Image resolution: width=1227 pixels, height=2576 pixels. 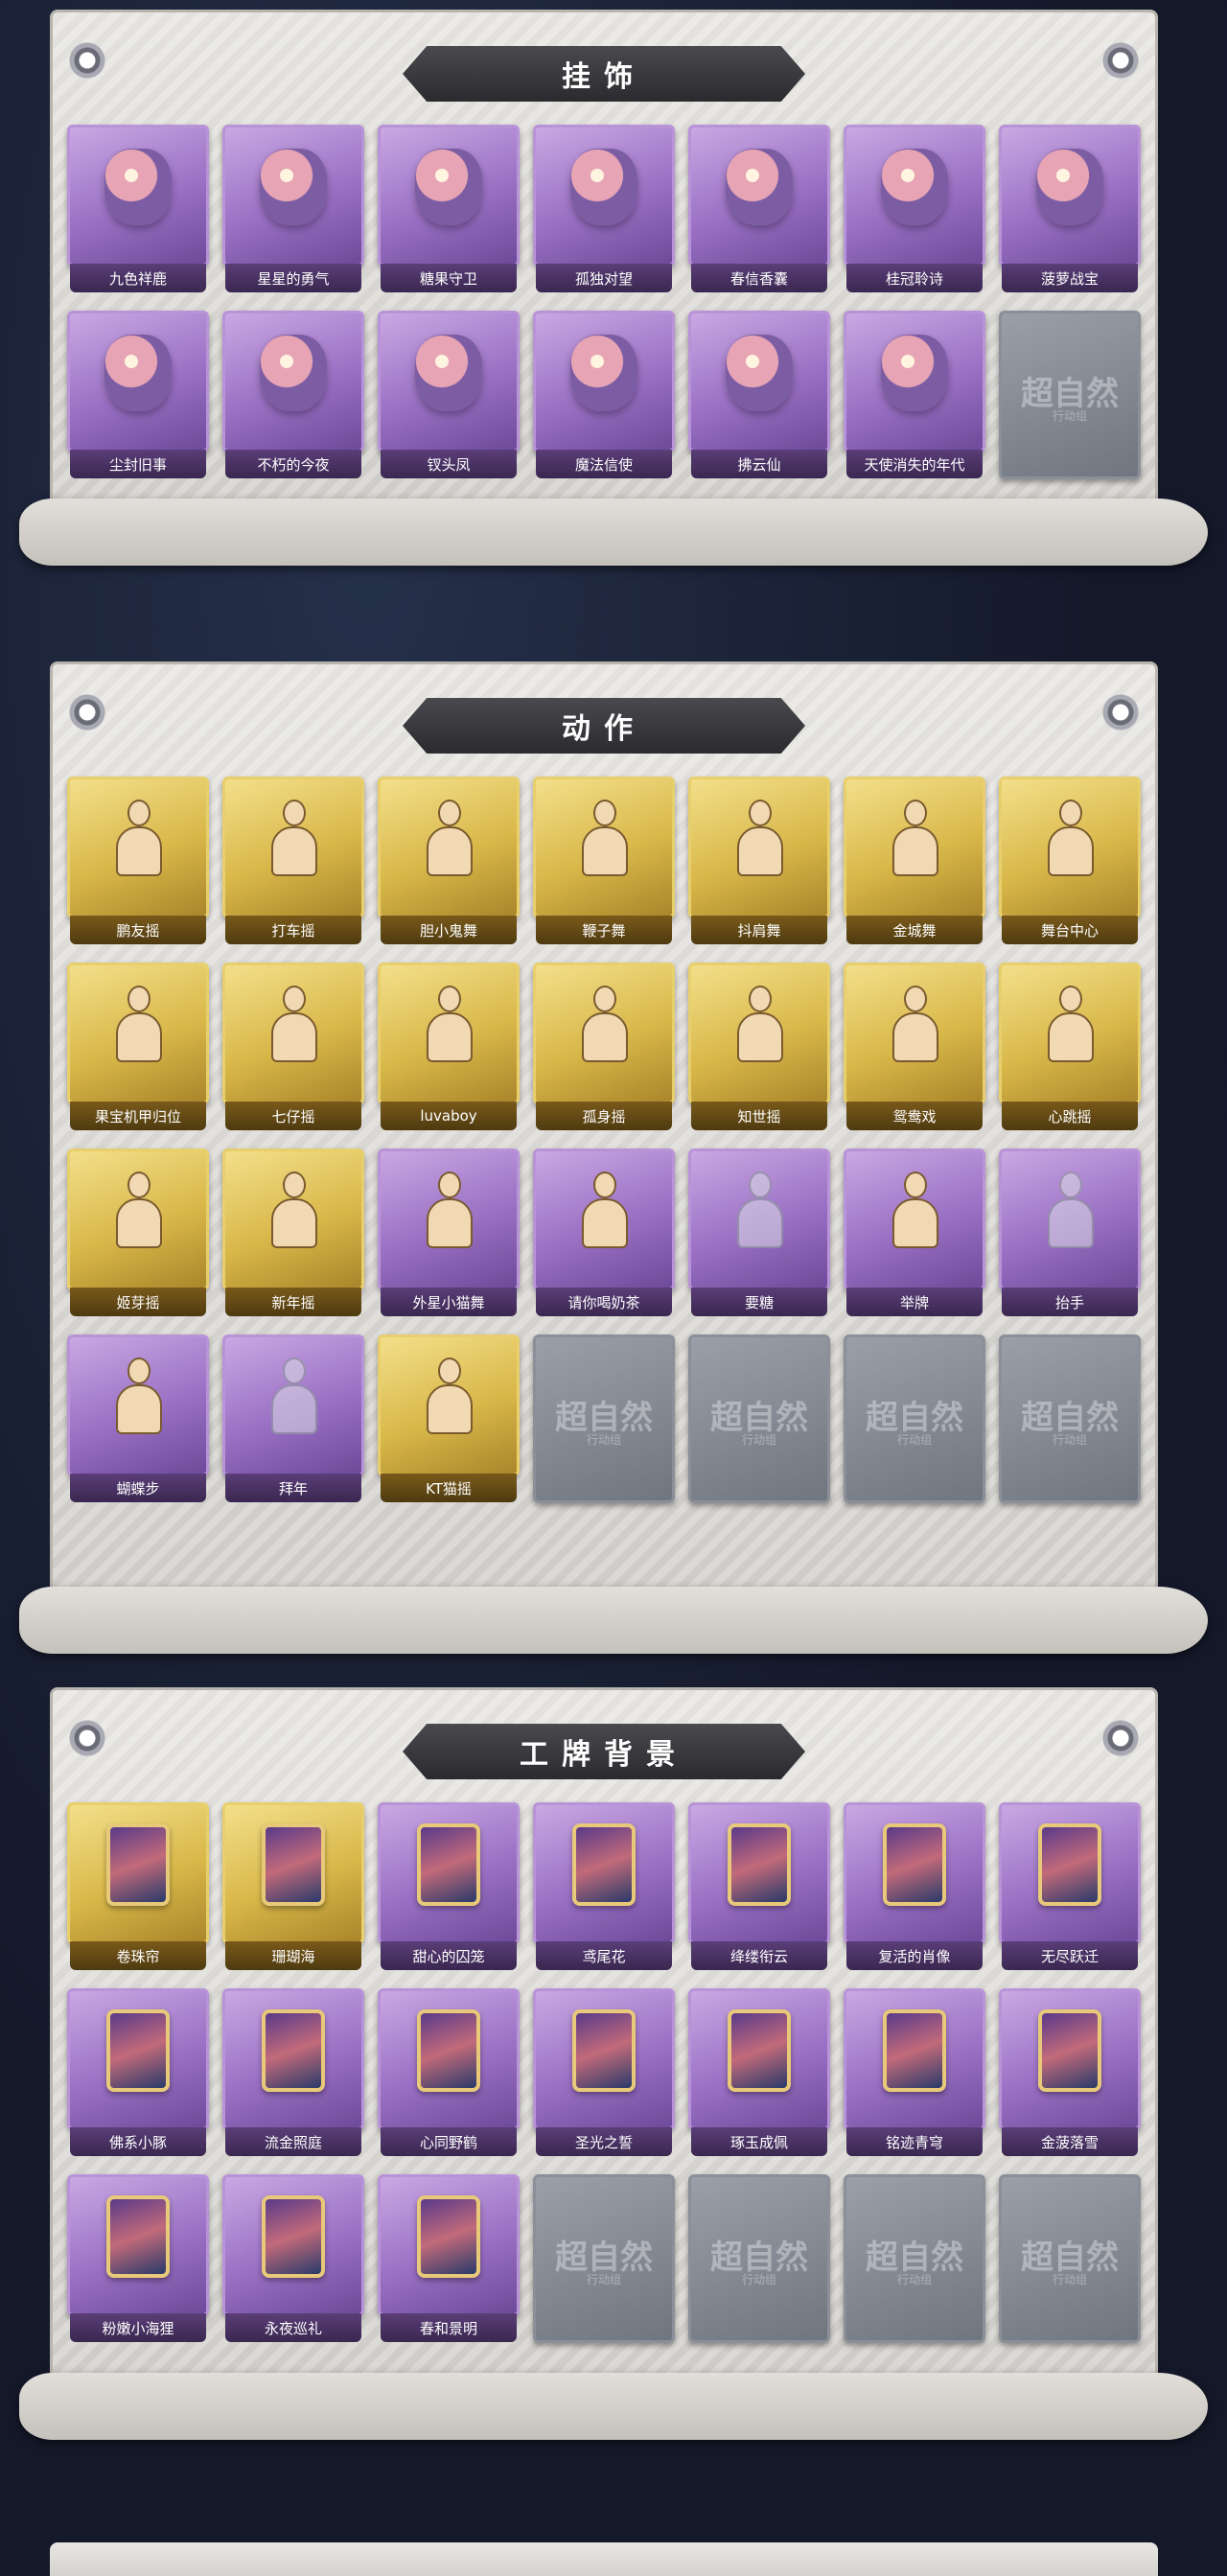 What do you see at coordinates (138, 395) in the screenshot?
I see `charm-item-card: 尘封旧事` at bounding box center [138, 395].